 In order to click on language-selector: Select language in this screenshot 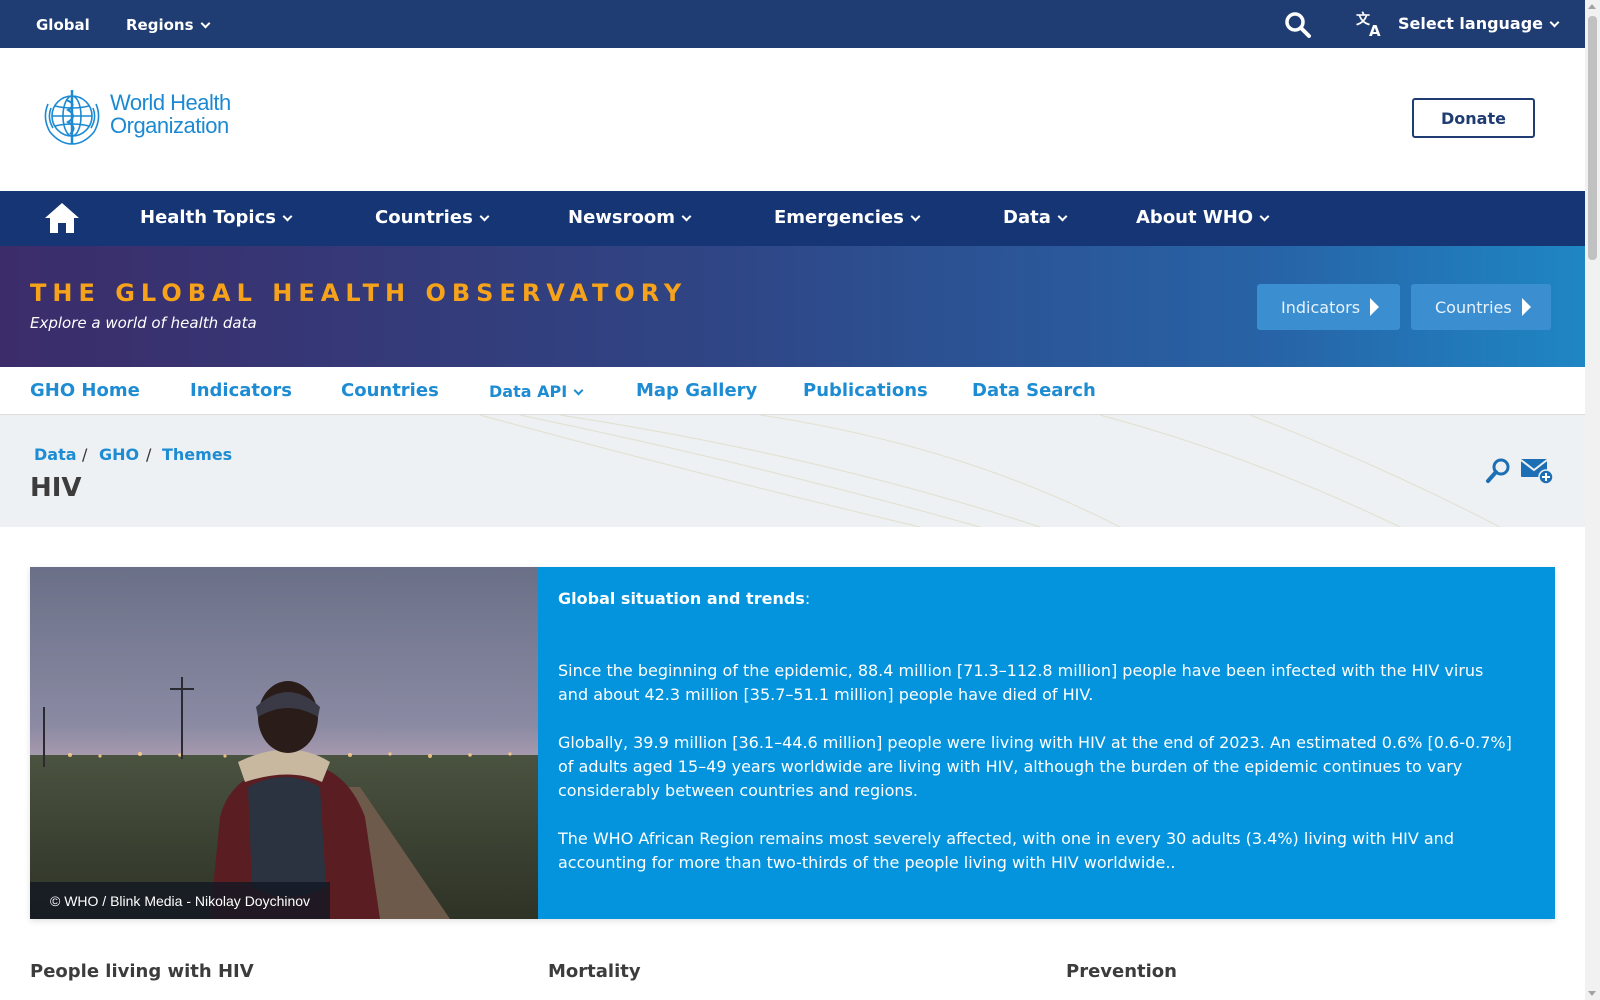, I will do `click(1479, 23)`.